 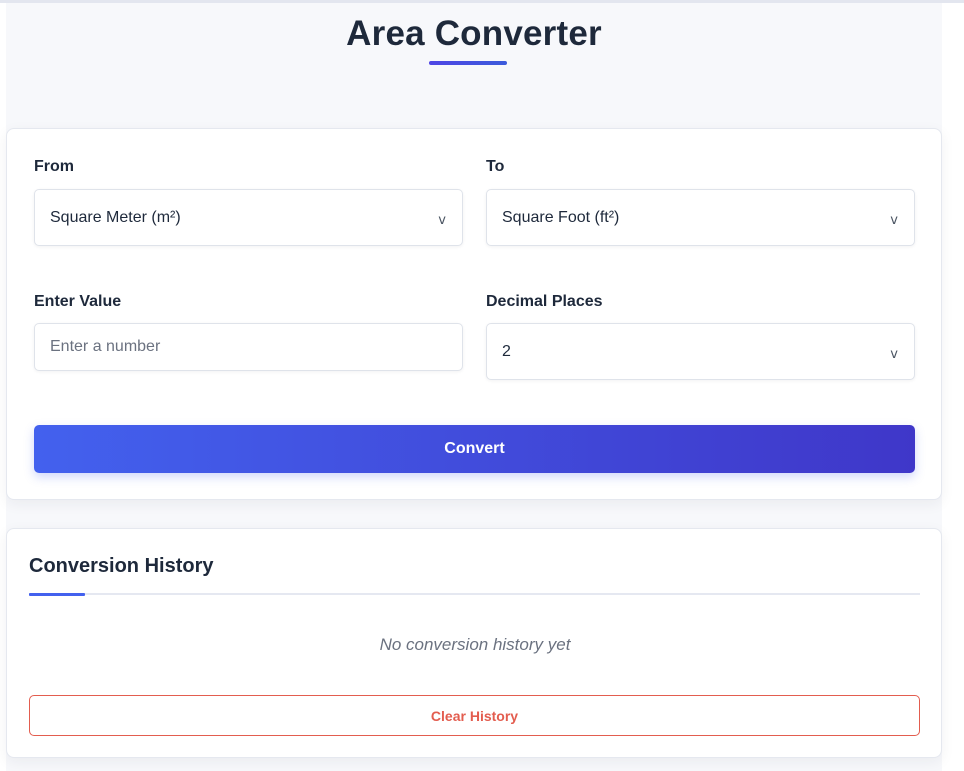 What do you see at coordinates (248, 217) in the screenshot?
I see `from-unit-select: Square Meter (m²) v` at bounding box center [248, 217].